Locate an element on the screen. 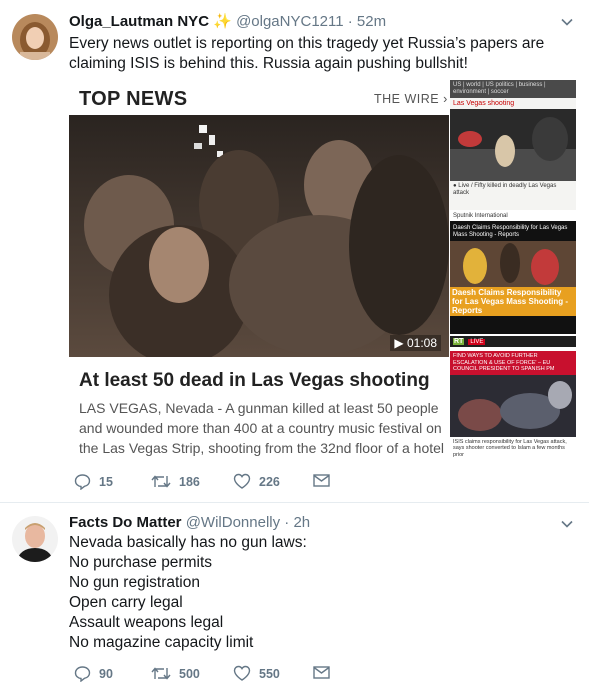 The height and width of the screenshot is (682, 589). reply-count: 90 is located at coordinates (106, 673).